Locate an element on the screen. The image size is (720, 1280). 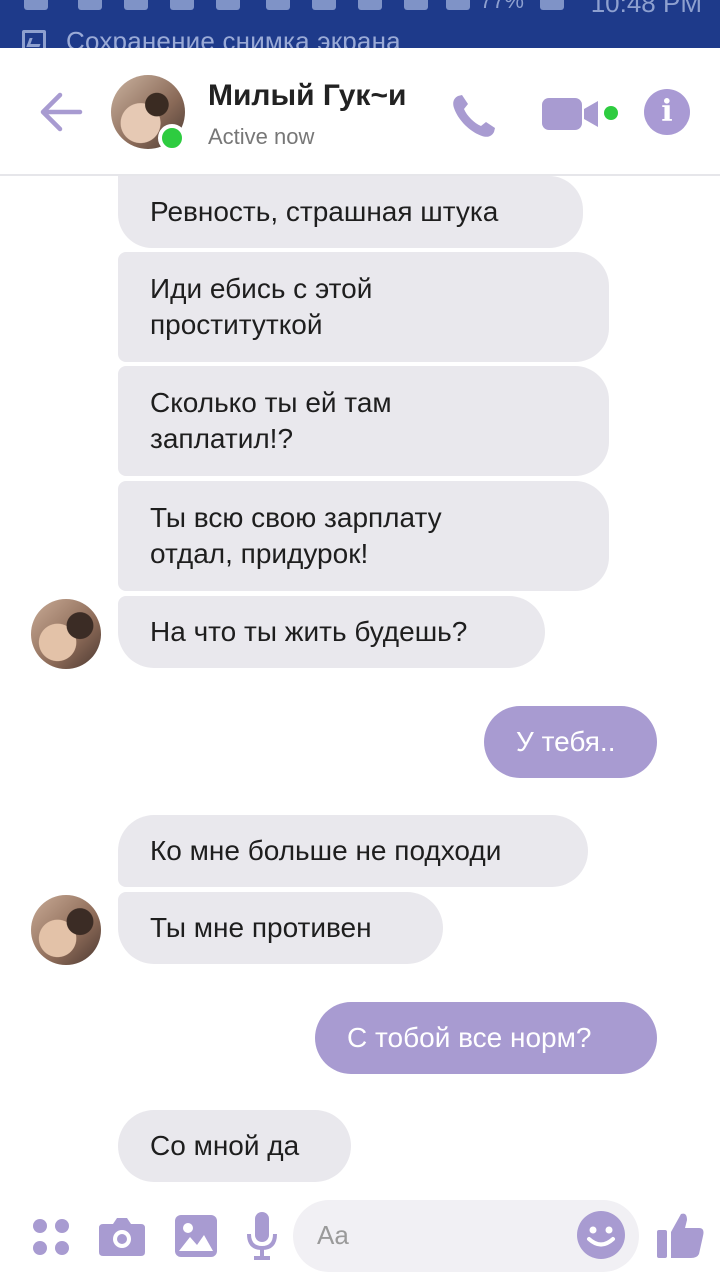
data-icon is located at coordinates (370, 5).